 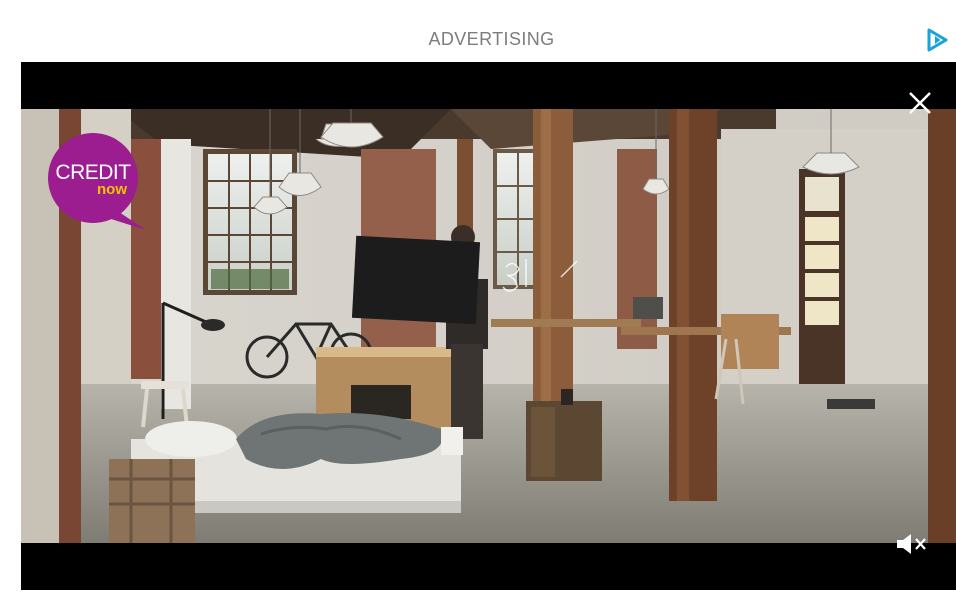 What do you see at coordinates (112, 189) in the screenshot?
I see `logo-text-now: now` at bounding box center [112, 189].